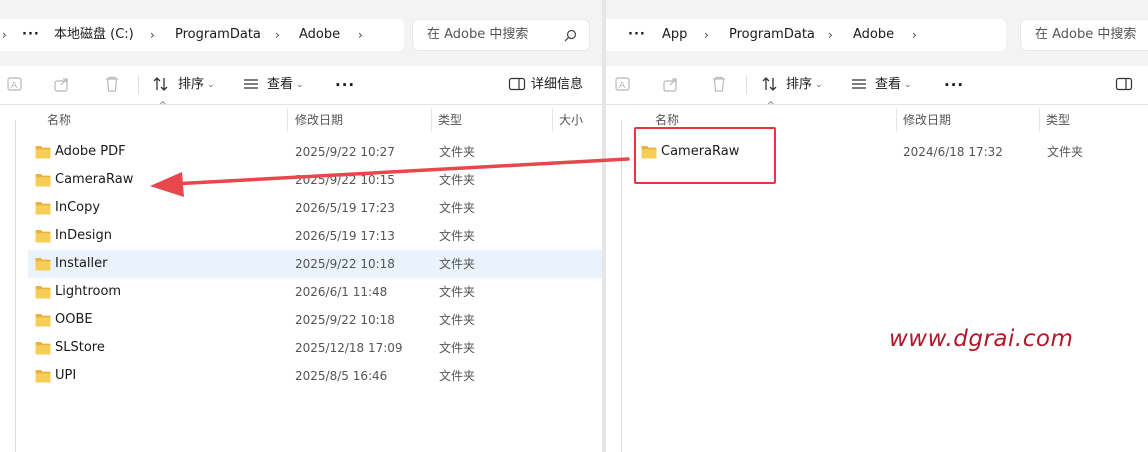 This screenshot has width=1148, height=452. Describe the element at coordinates (167, 184) in the screenshot. I see `arrow-head-icon` at that location.